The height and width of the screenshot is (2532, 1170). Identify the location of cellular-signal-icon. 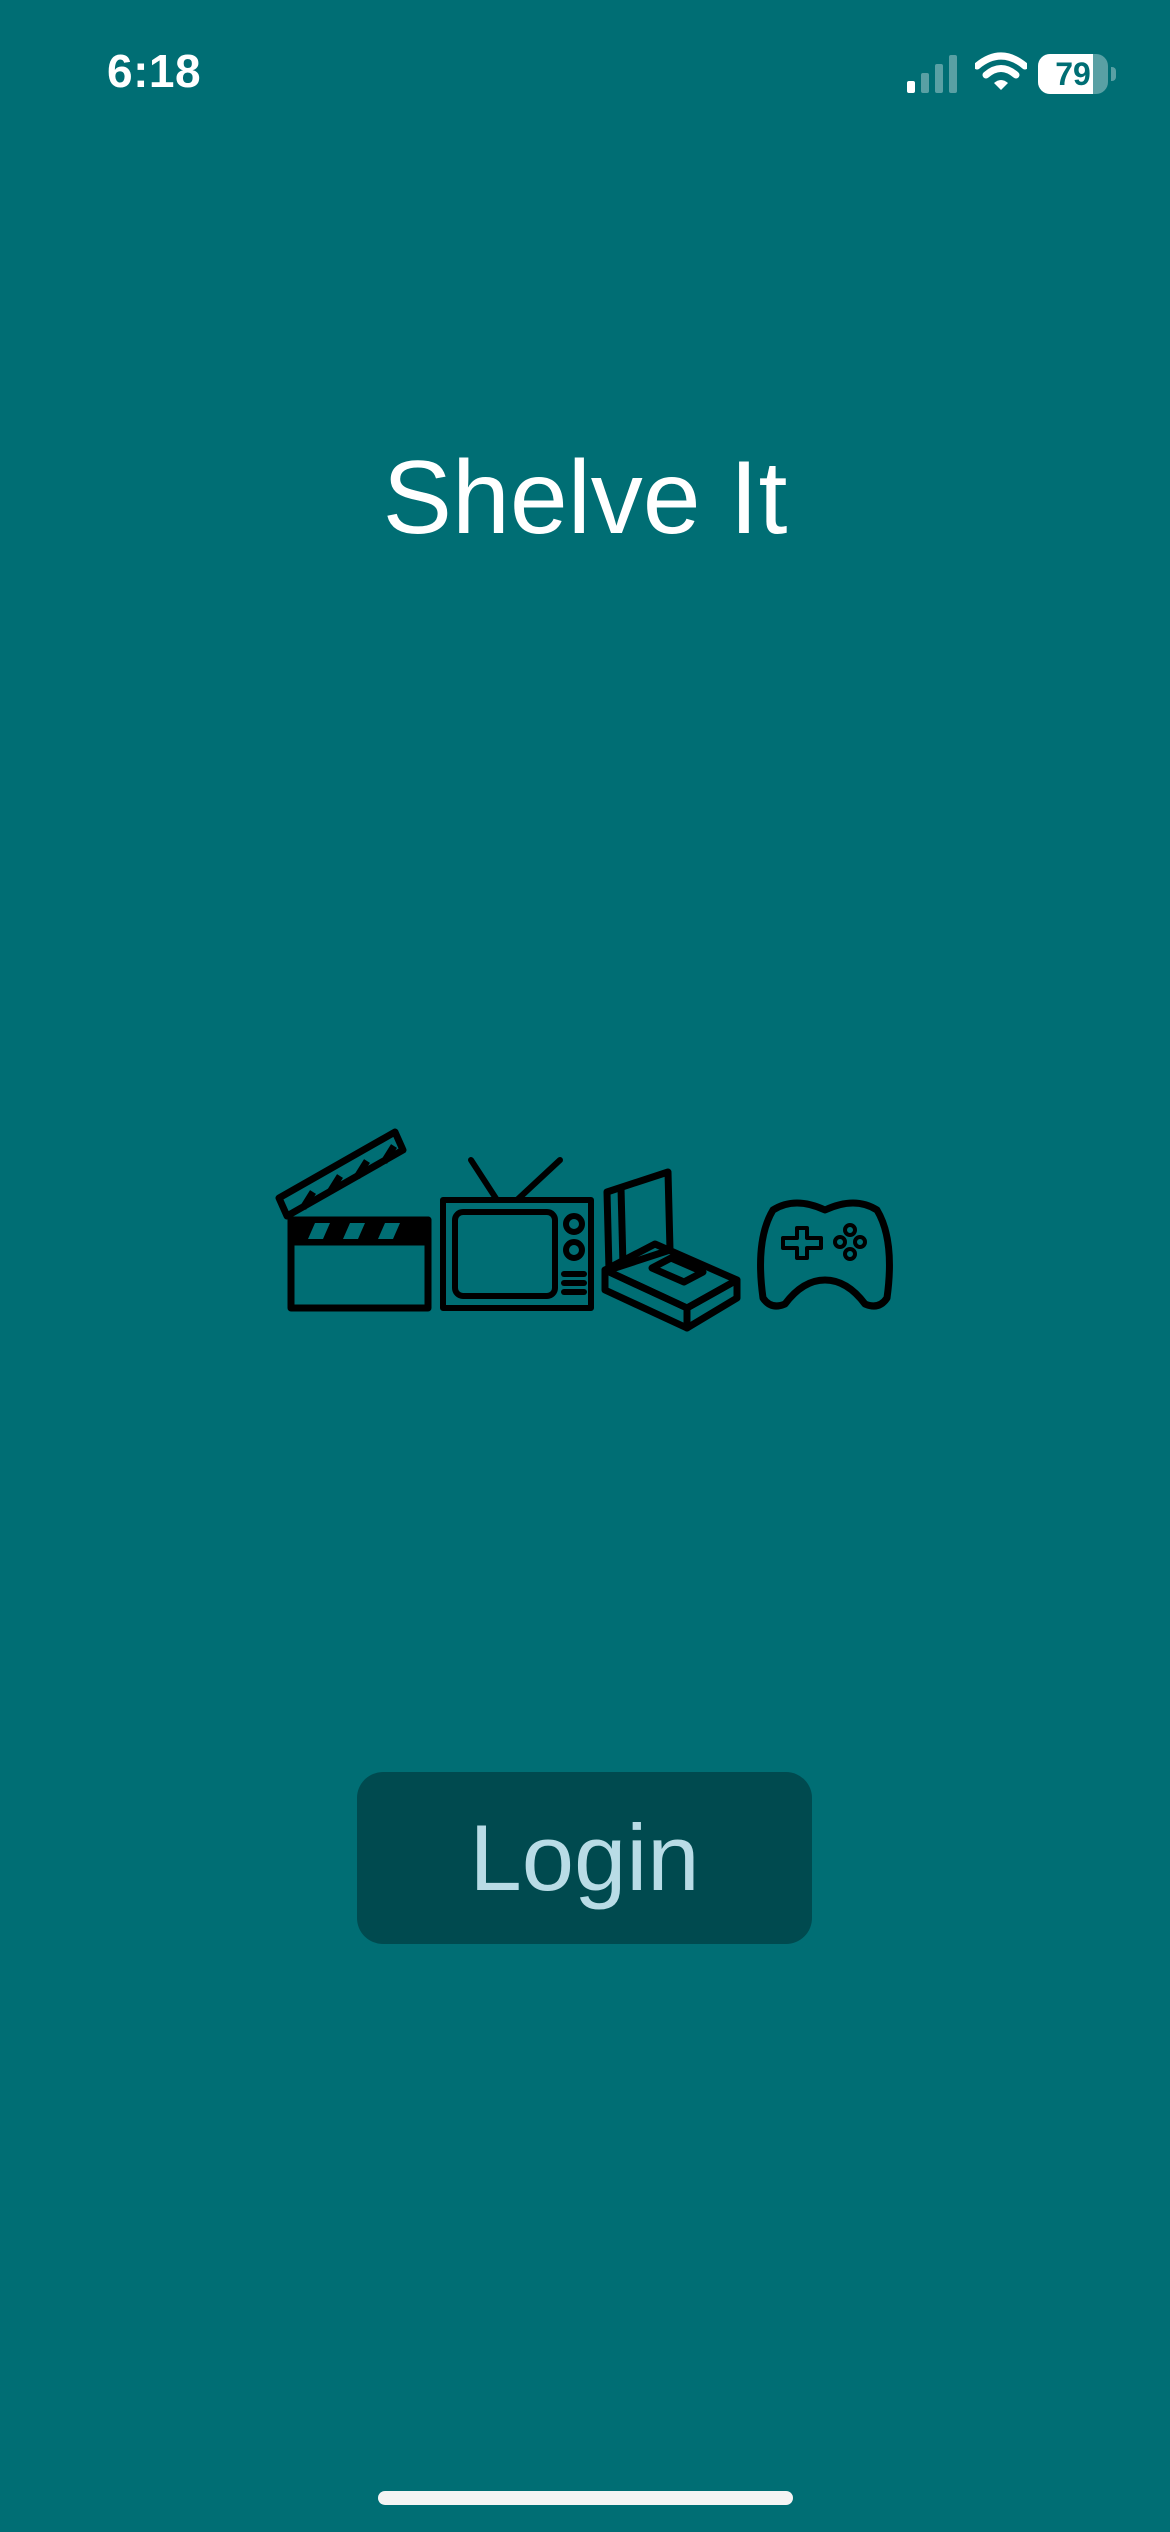
(932, 74).